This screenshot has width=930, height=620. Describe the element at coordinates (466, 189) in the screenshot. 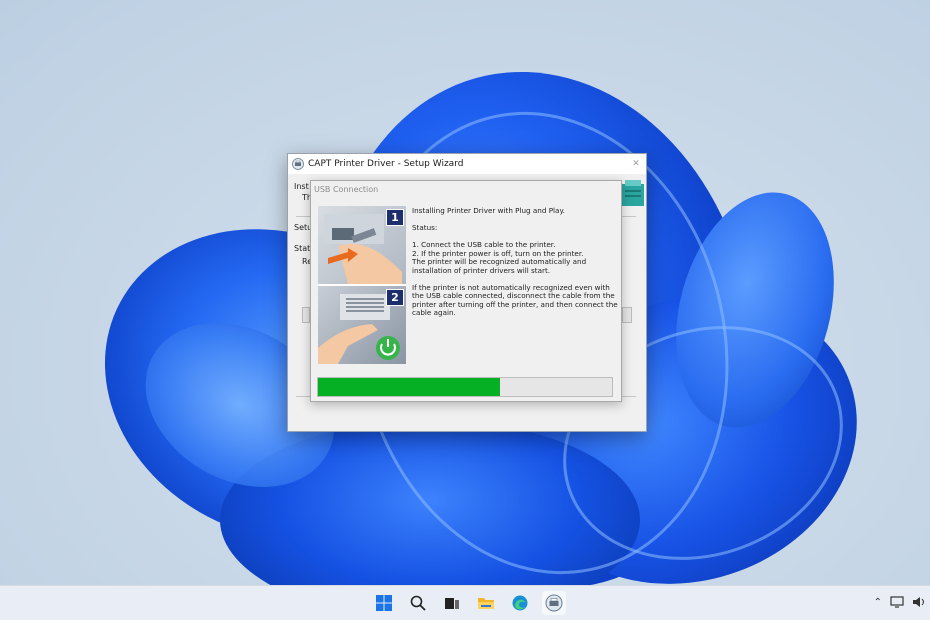

I see `usb-dialog-title: USB Connection` at that location.